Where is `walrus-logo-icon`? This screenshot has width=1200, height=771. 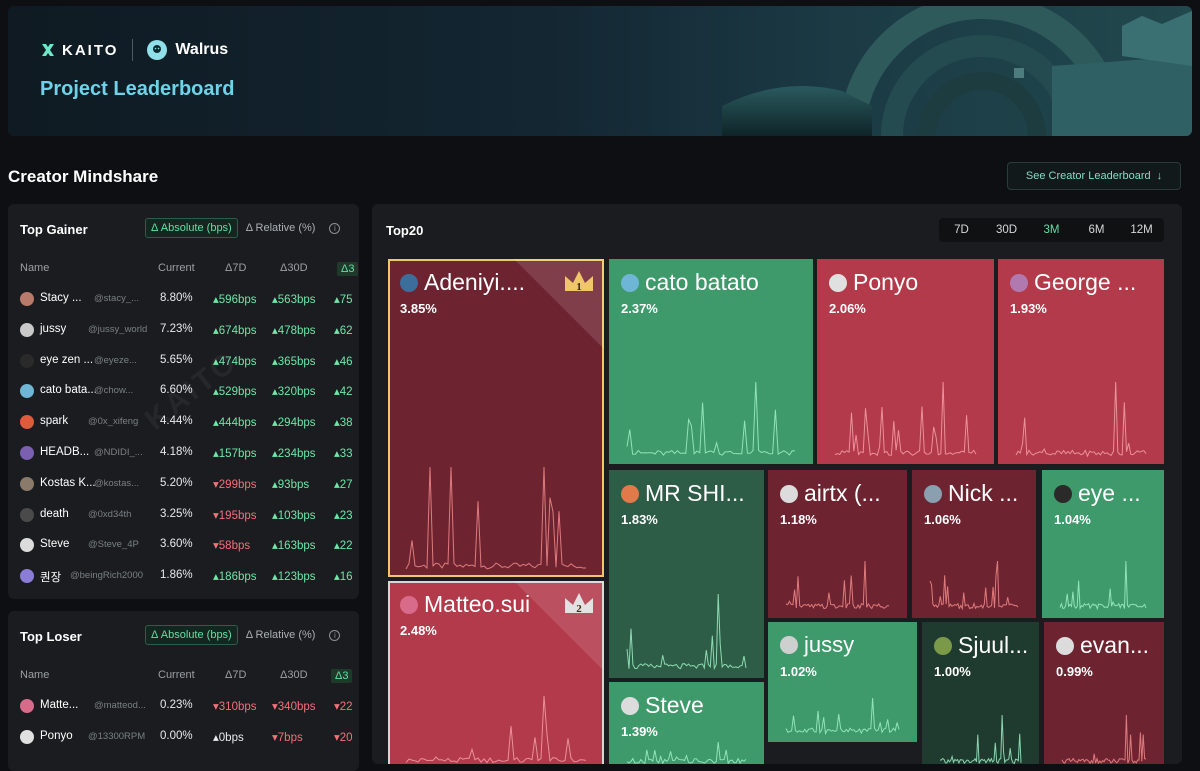
walrus-logo-icon is located at coordinates (157, 50).